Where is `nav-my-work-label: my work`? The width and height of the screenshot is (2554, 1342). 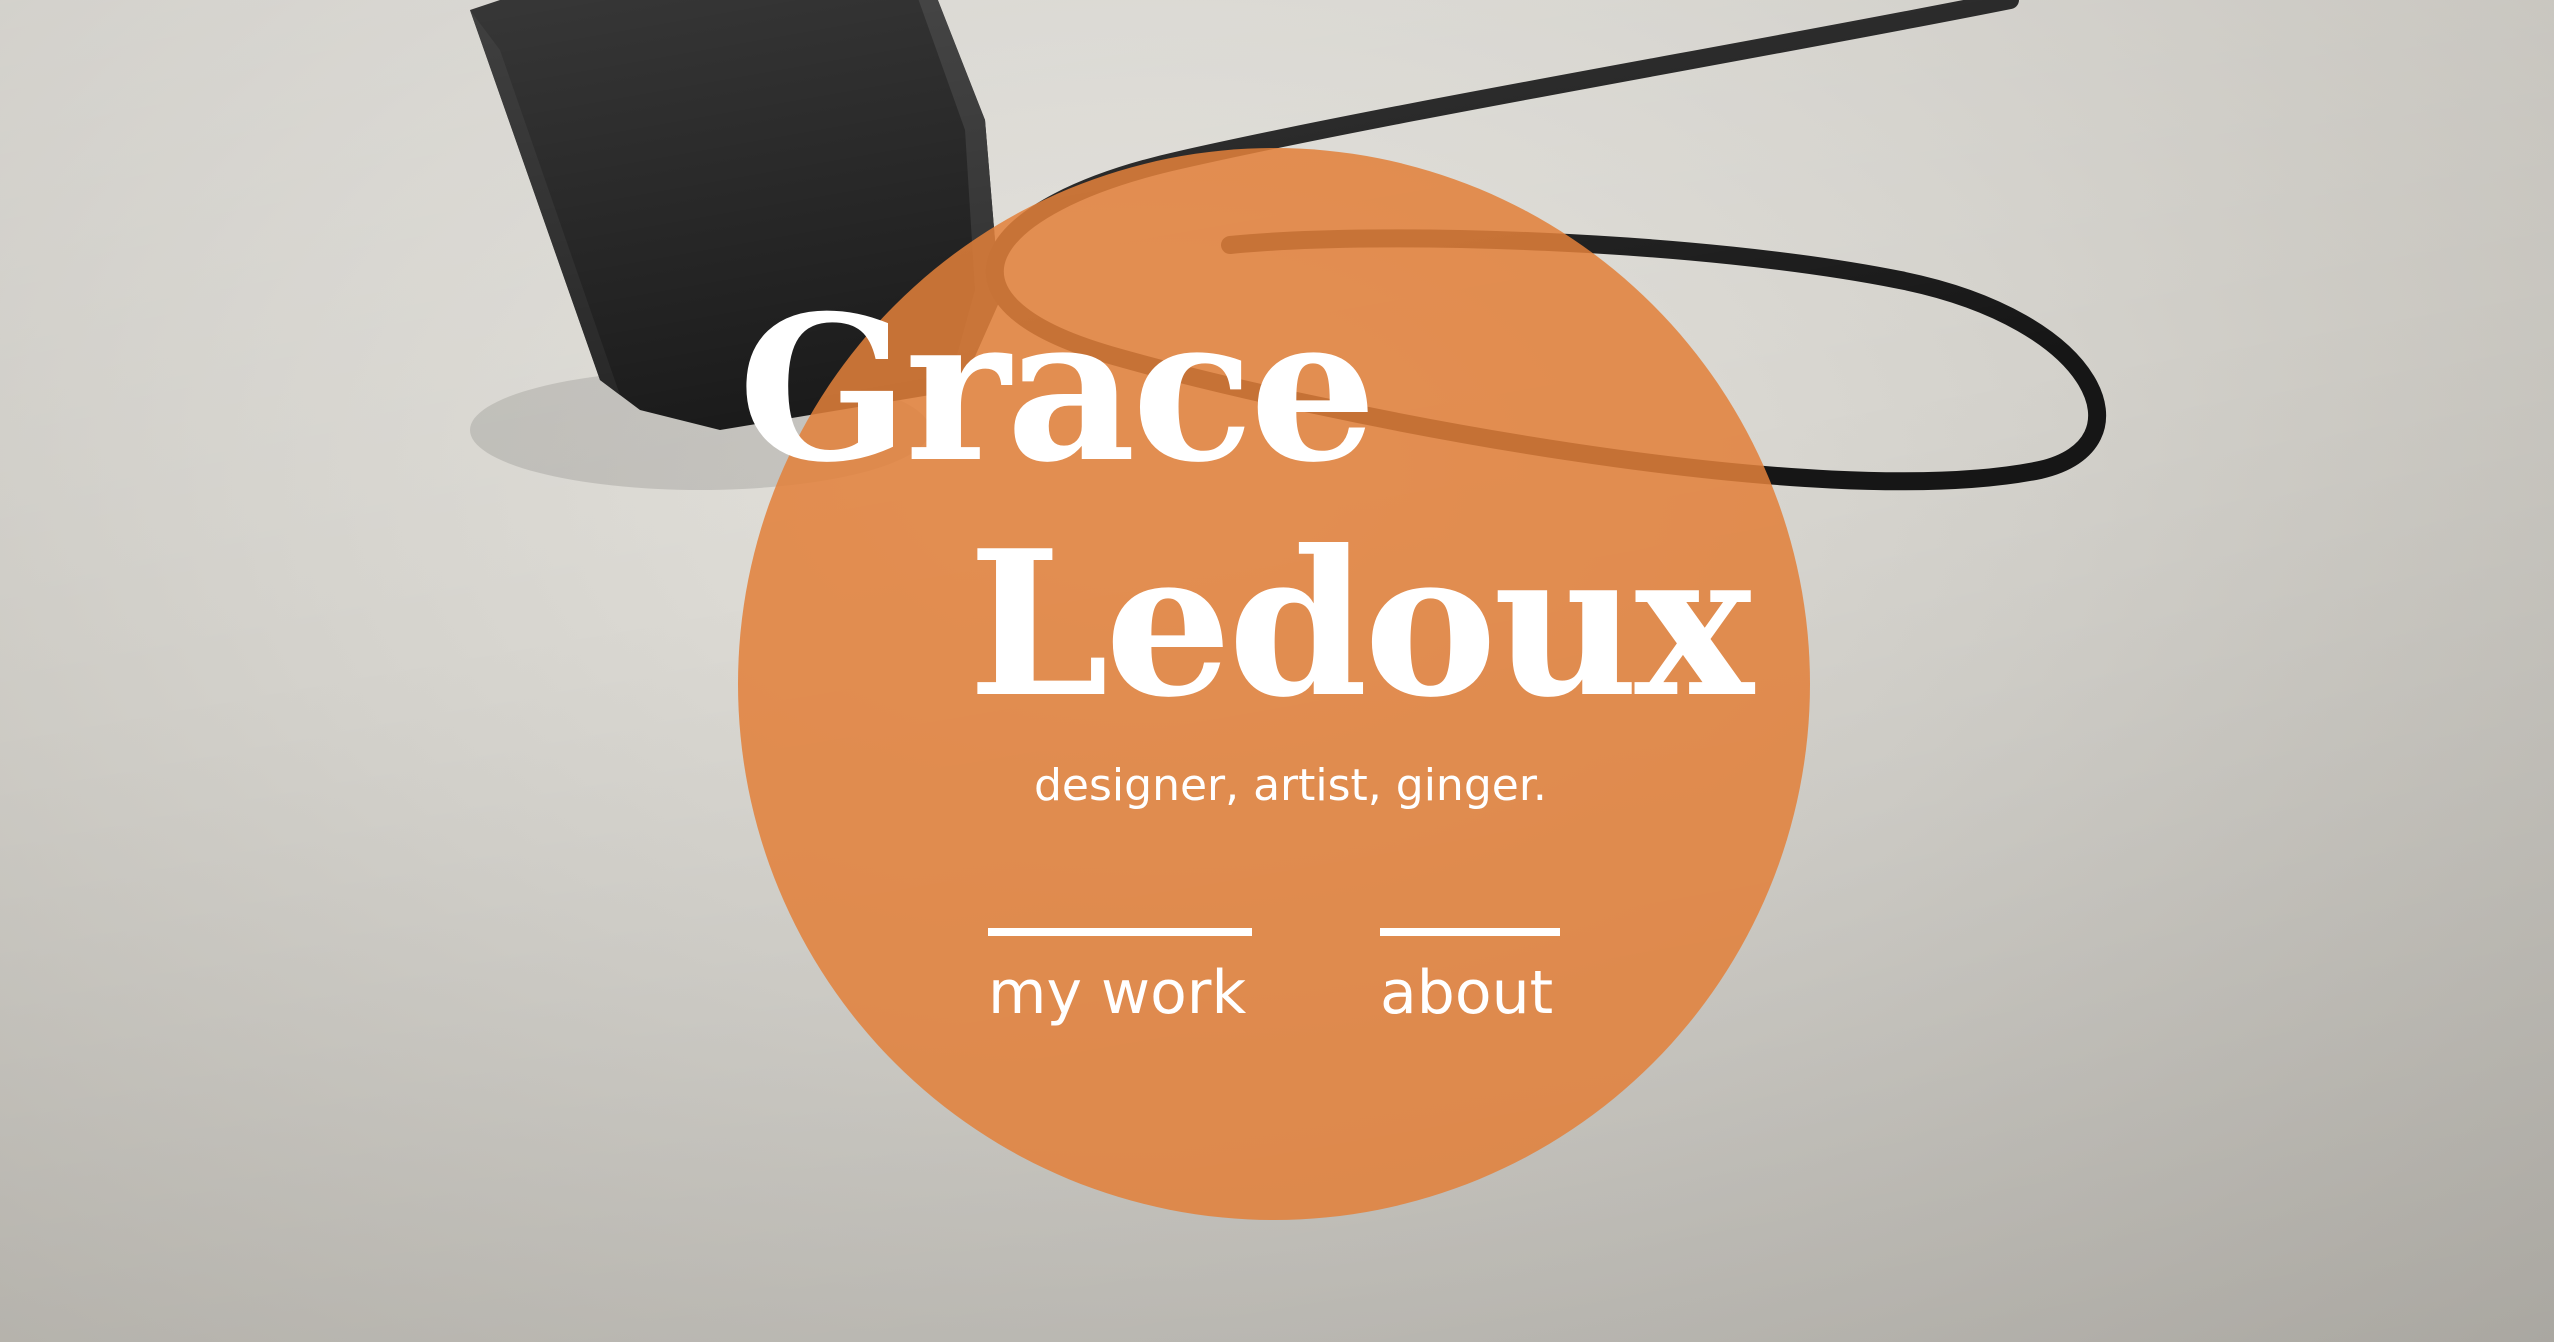
nav-my-work-label: my work is located at coordinates (1117, 993).